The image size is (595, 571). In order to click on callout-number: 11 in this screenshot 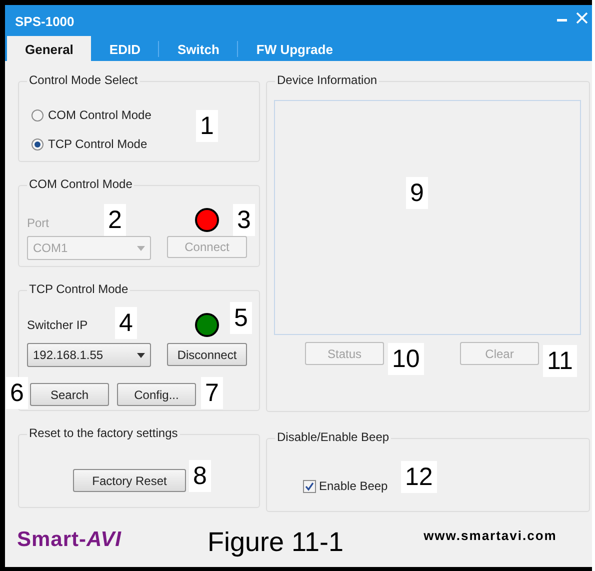, I will do `click(560, 361)`.